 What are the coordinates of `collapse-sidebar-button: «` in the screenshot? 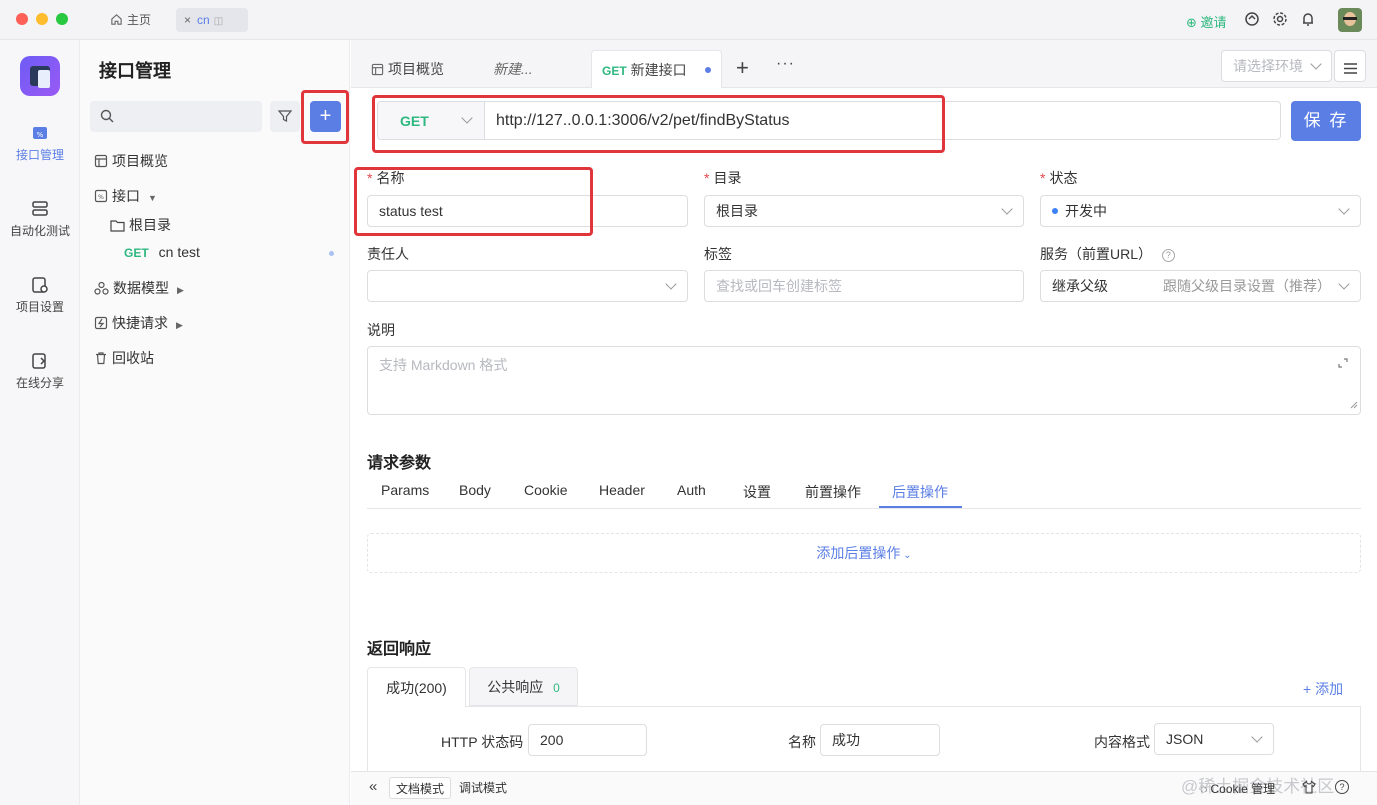 It's located at (373, 787).